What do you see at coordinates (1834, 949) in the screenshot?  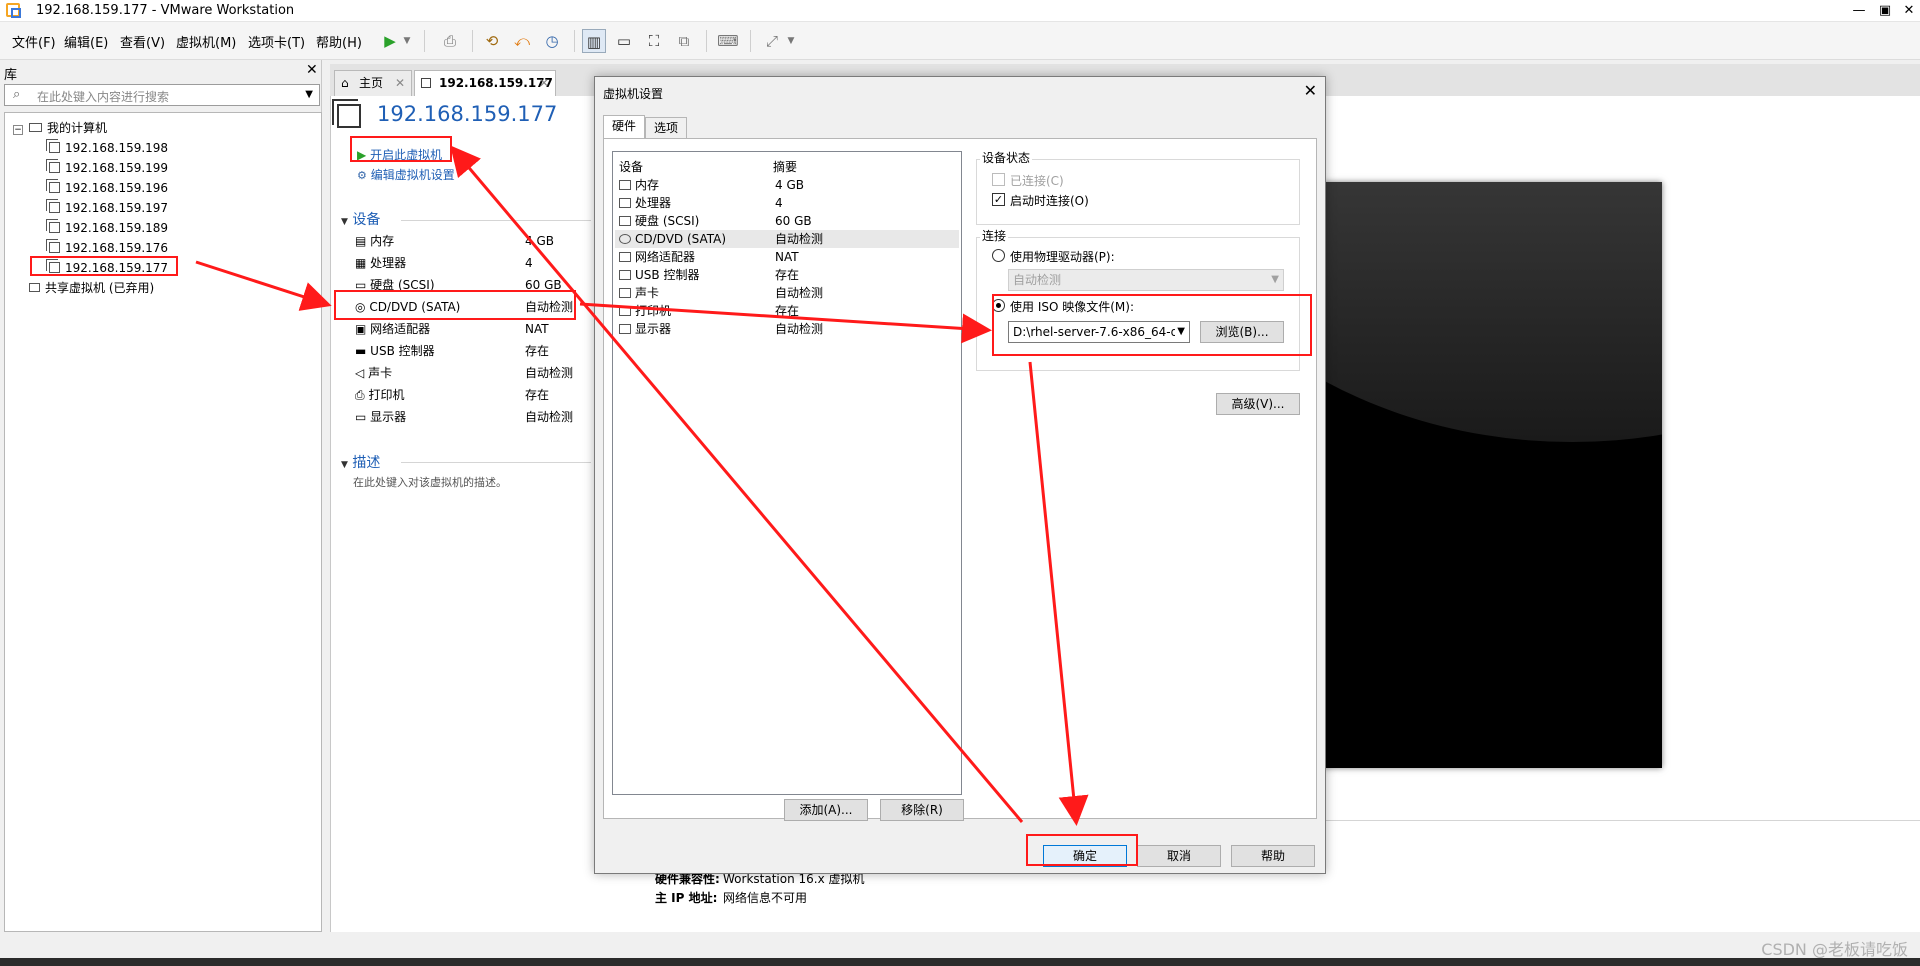 I see `watermark: CSDN @老板请吃饭` at bounding box center [1834, 949].